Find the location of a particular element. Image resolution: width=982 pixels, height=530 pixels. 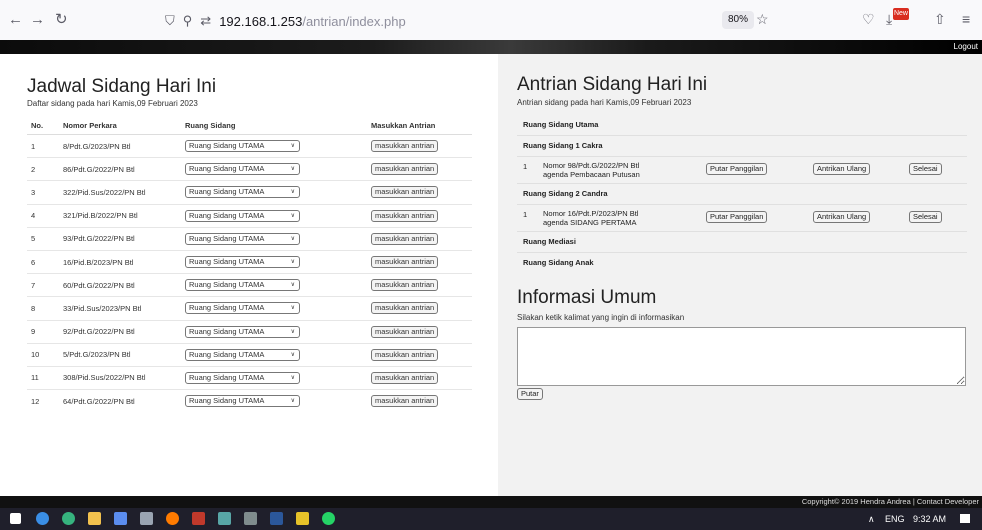

notes-icon is located at coordinates (302, 518).